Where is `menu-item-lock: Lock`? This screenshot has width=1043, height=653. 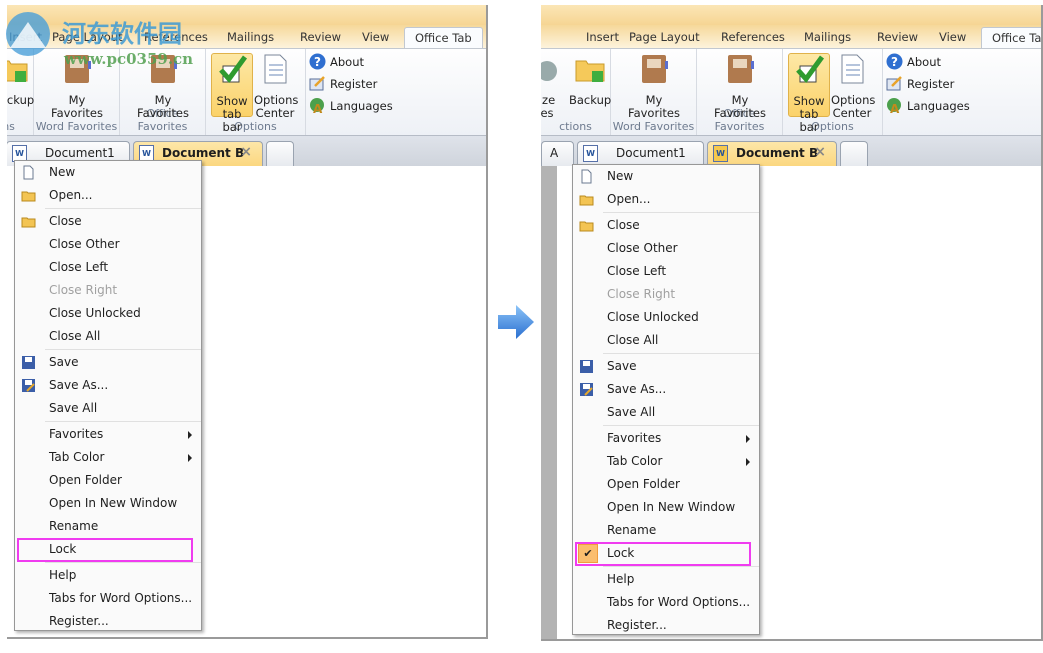 menu-item-lock: Lock is located at coordinates (108, 550).